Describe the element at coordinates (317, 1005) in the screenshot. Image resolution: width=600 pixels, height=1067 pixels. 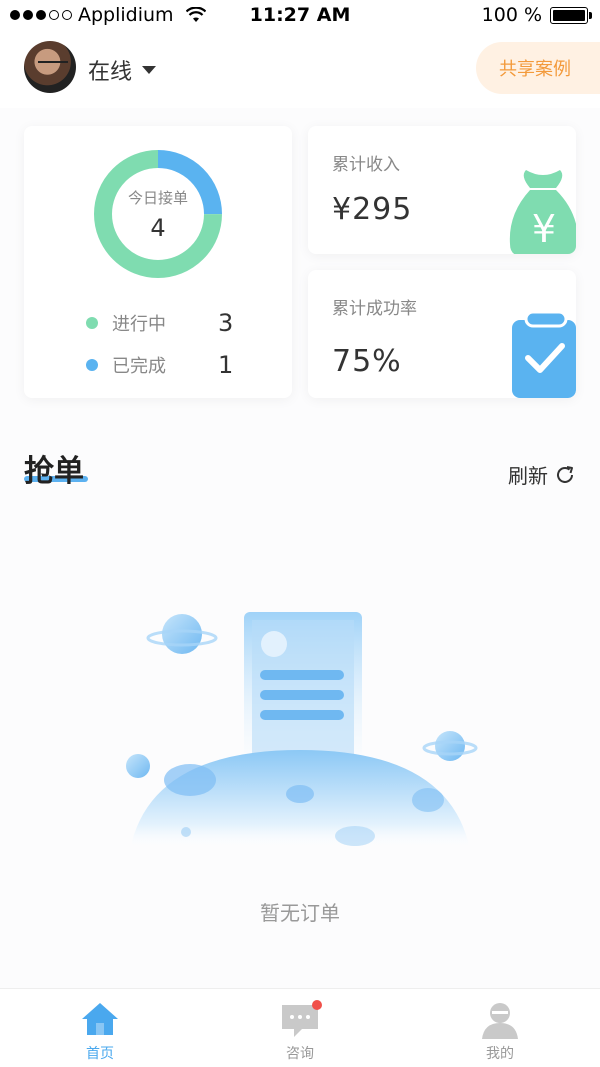
I see `notification-dot` at that location.